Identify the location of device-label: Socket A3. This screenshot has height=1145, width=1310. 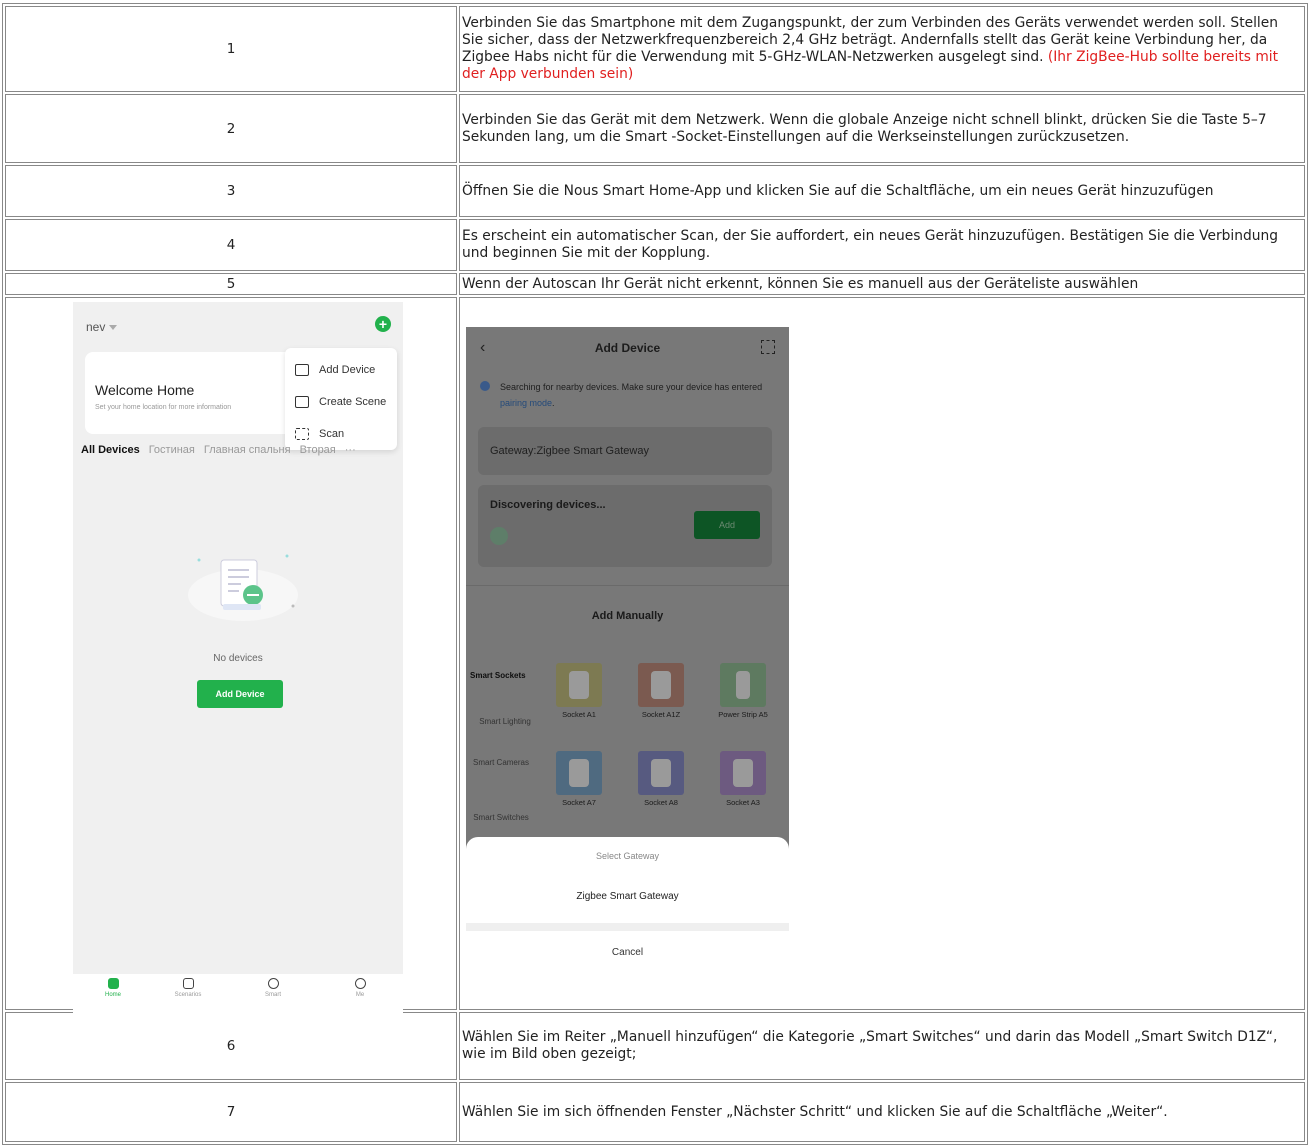
(743, 802).